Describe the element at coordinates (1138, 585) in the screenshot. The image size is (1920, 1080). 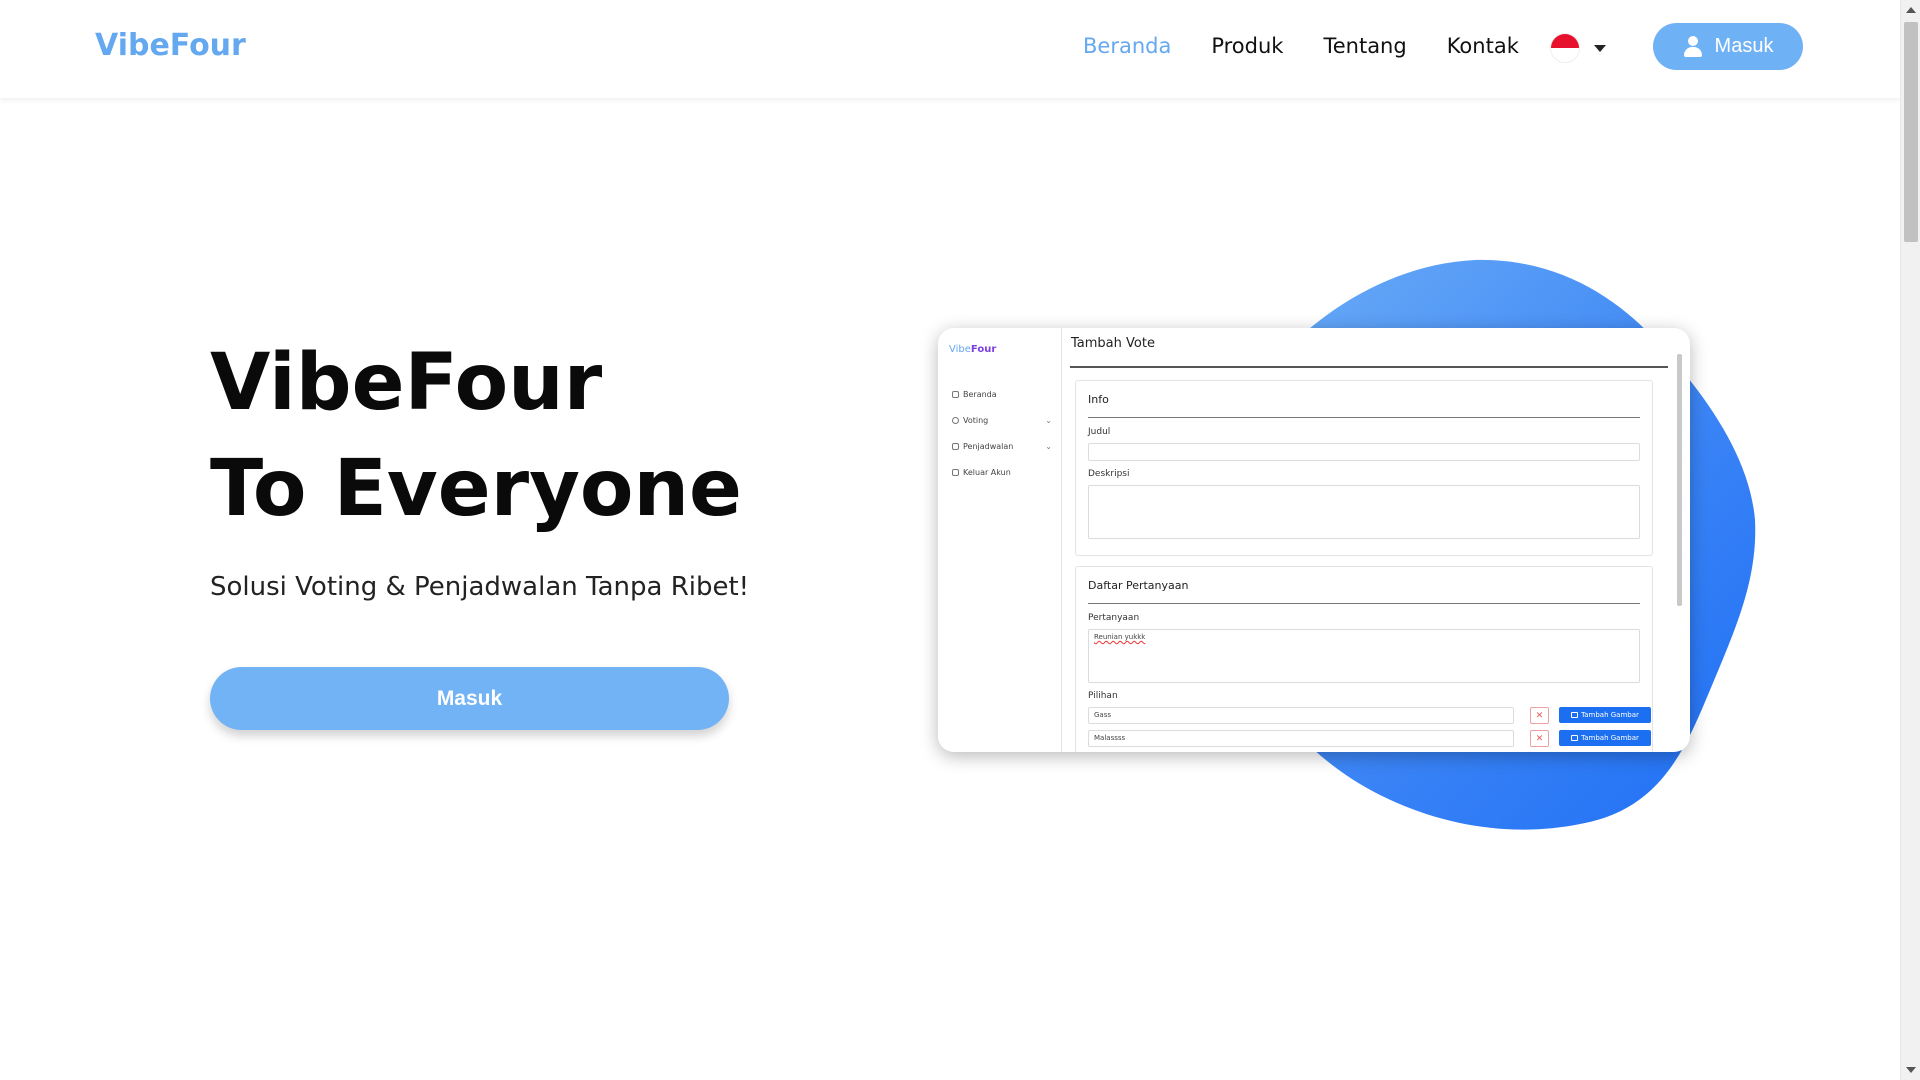
I see `questions-card-title: Daftar Pertanyaan` at that location.